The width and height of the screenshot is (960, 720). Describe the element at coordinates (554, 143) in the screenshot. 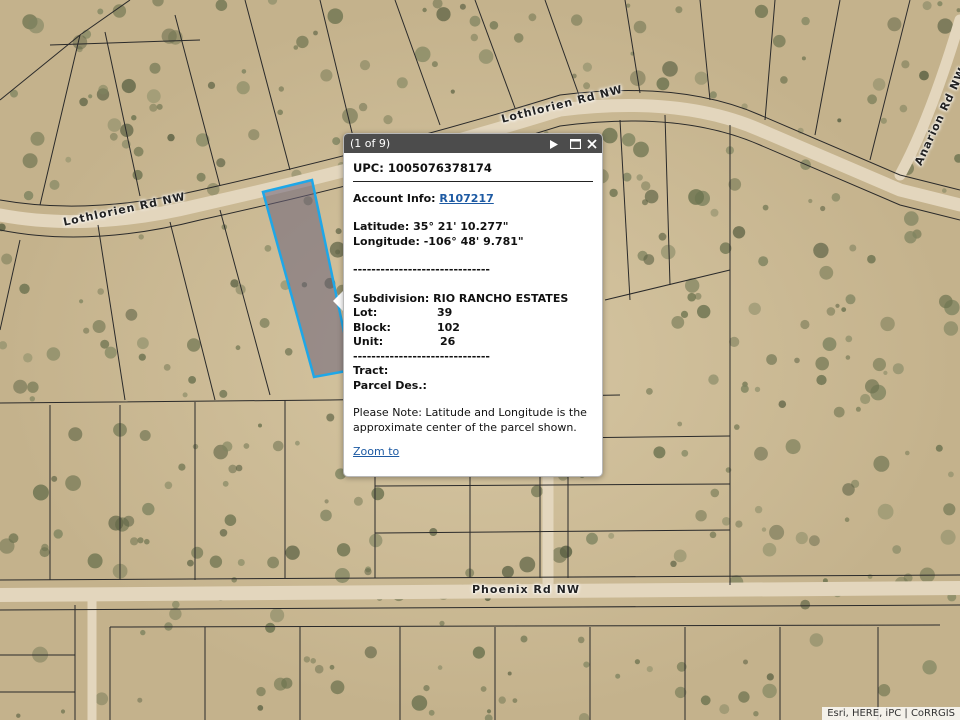

I see `next-icon` at that location.